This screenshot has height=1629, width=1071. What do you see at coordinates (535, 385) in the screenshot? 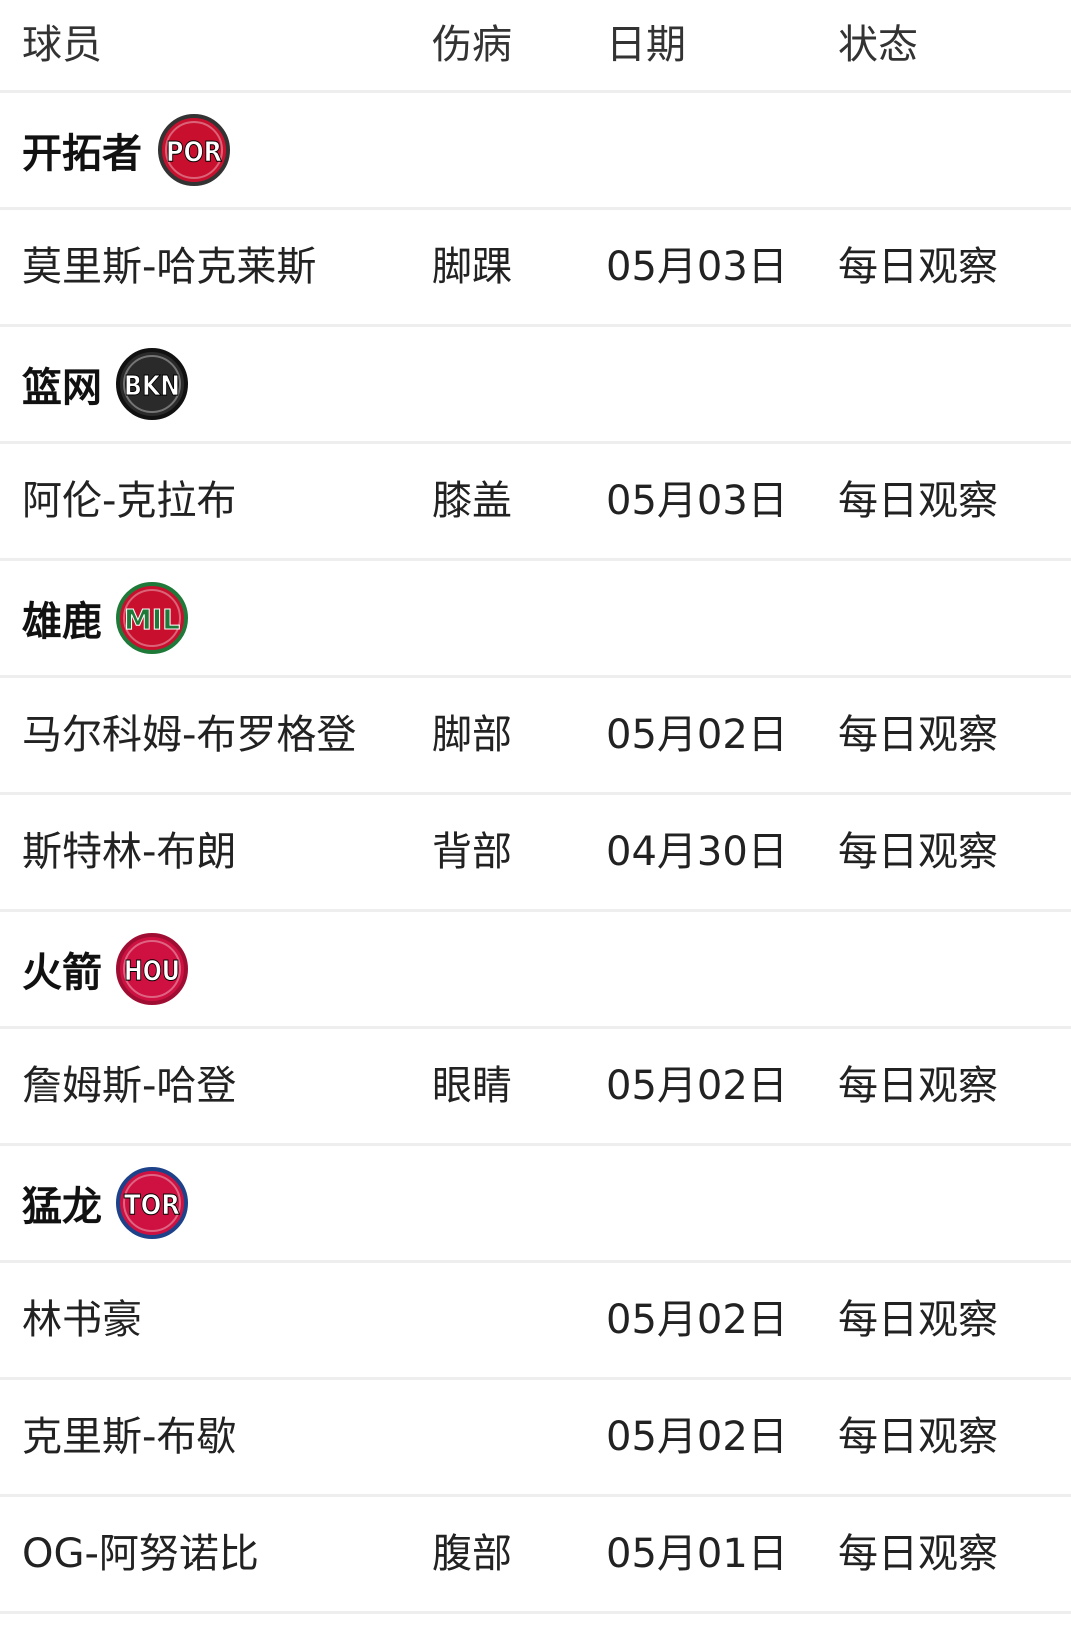
I see `team-row: 篮网 BKN` at bounding box center [535, 385].